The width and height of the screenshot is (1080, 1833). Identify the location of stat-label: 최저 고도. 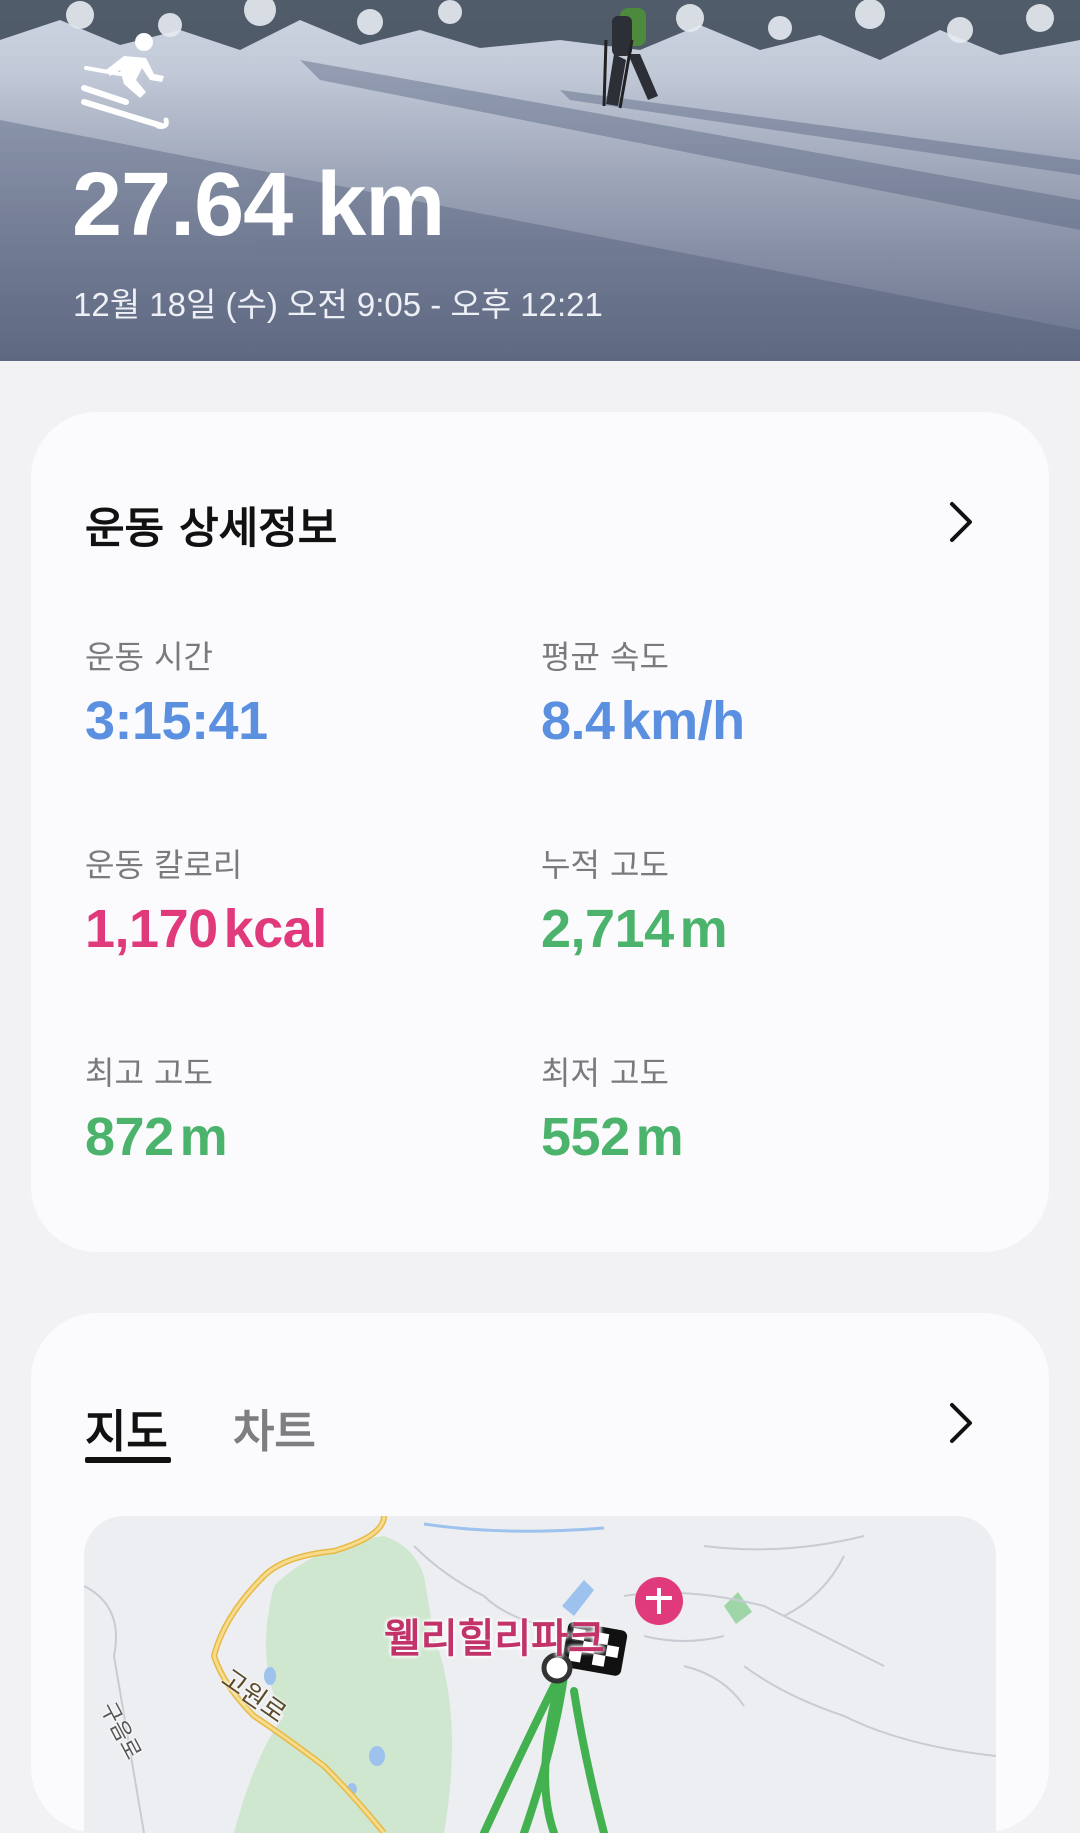
(605, 1073).